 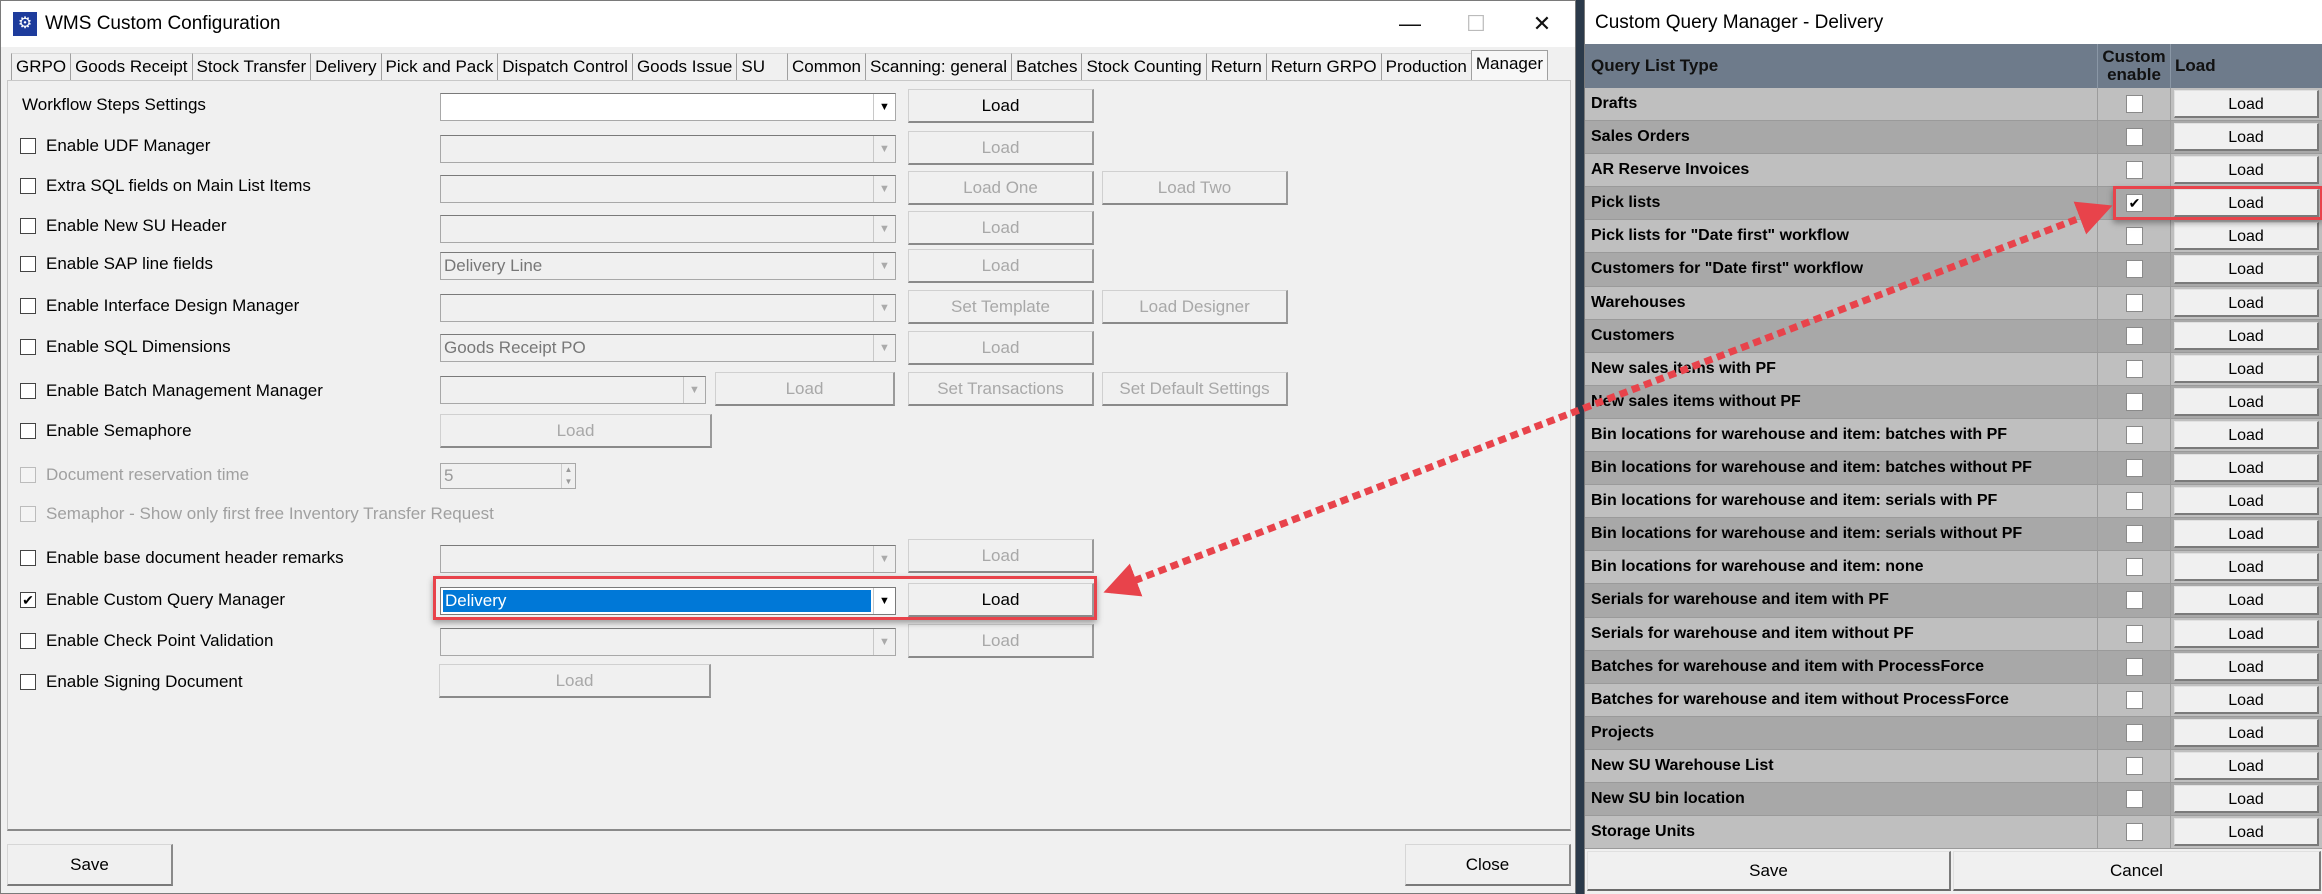 What do you see at coordinates (668, 266) in the screenshot?
I see `sap-line-combo: Delivery Line ▼` at bounding box center [668, 266].